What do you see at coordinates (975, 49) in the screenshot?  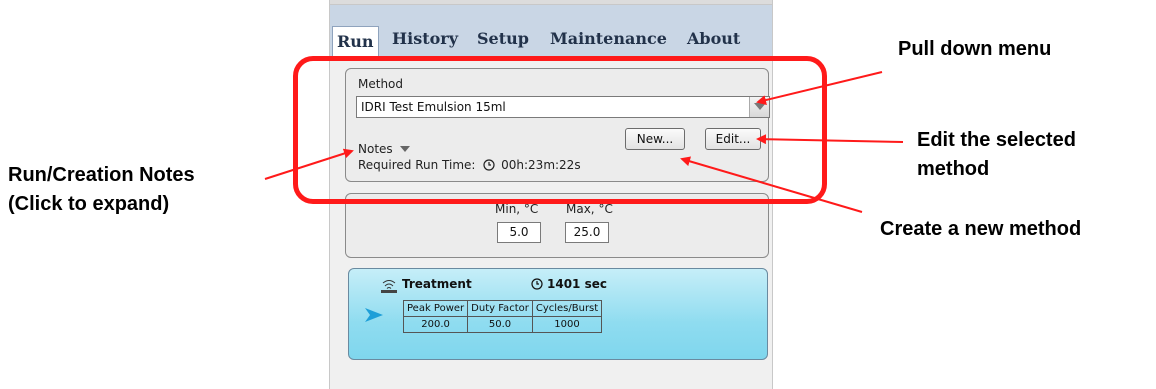 I see `pull-down-menu-callout: Pull down menu` at bounding box center [975, 49].